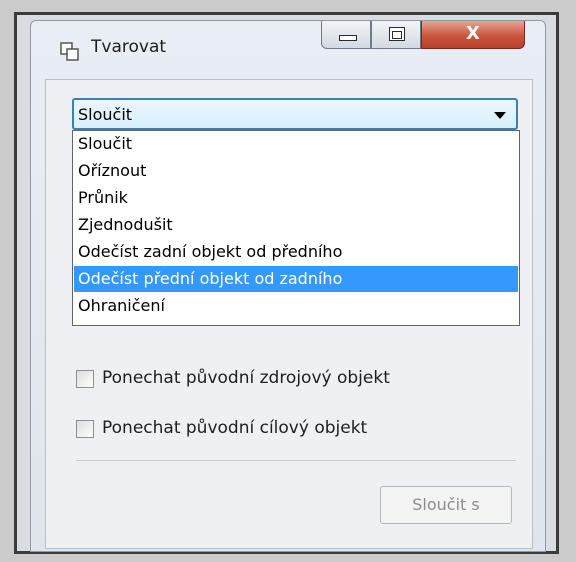 Image resolution: width=576 pixels, height=562 pixels. What do you see at coordinates (296, 198) in the screenshot?
I see `dropdown-item-intersect: Průnik` at bounding box center [296, 198].